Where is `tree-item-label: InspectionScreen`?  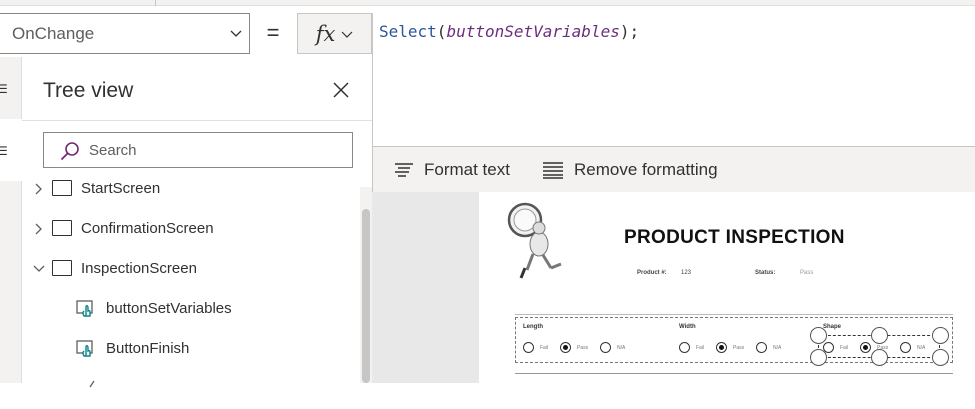
tree-item-label: InspectionScreen is located at coordinates (139, 268).